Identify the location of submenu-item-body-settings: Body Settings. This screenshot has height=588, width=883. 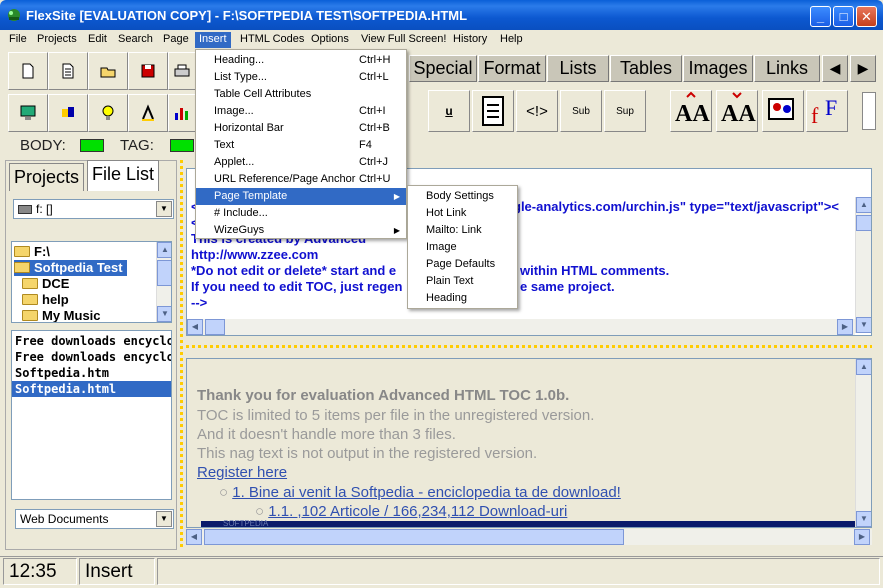
(460, 196).